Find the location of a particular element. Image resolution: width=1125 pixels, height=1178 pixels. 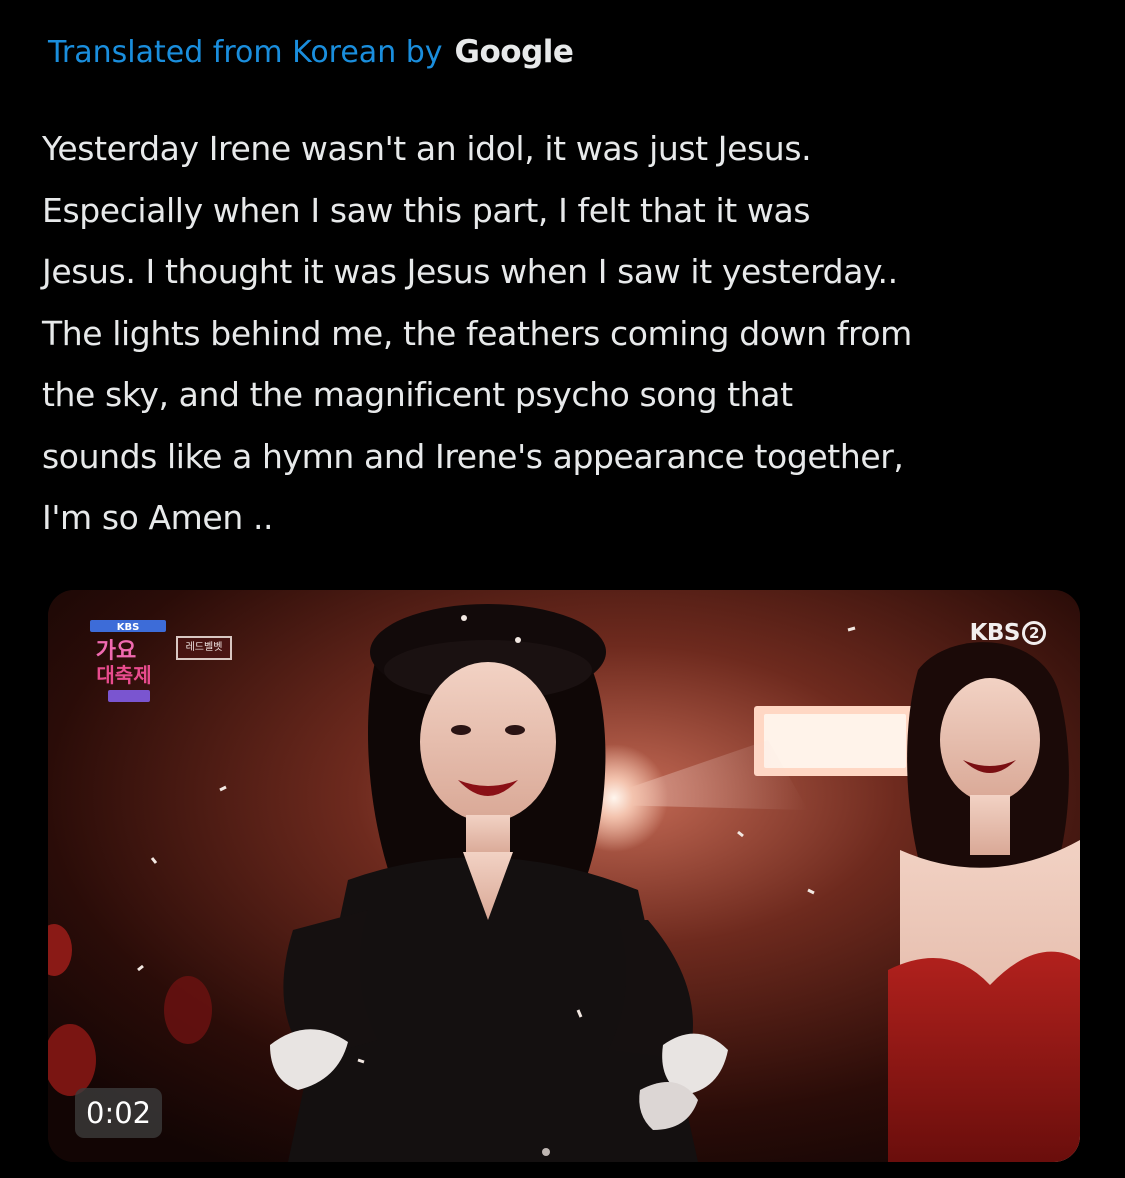

translated-from-link: Translated from Korean by is located at coordinates (245, 52).